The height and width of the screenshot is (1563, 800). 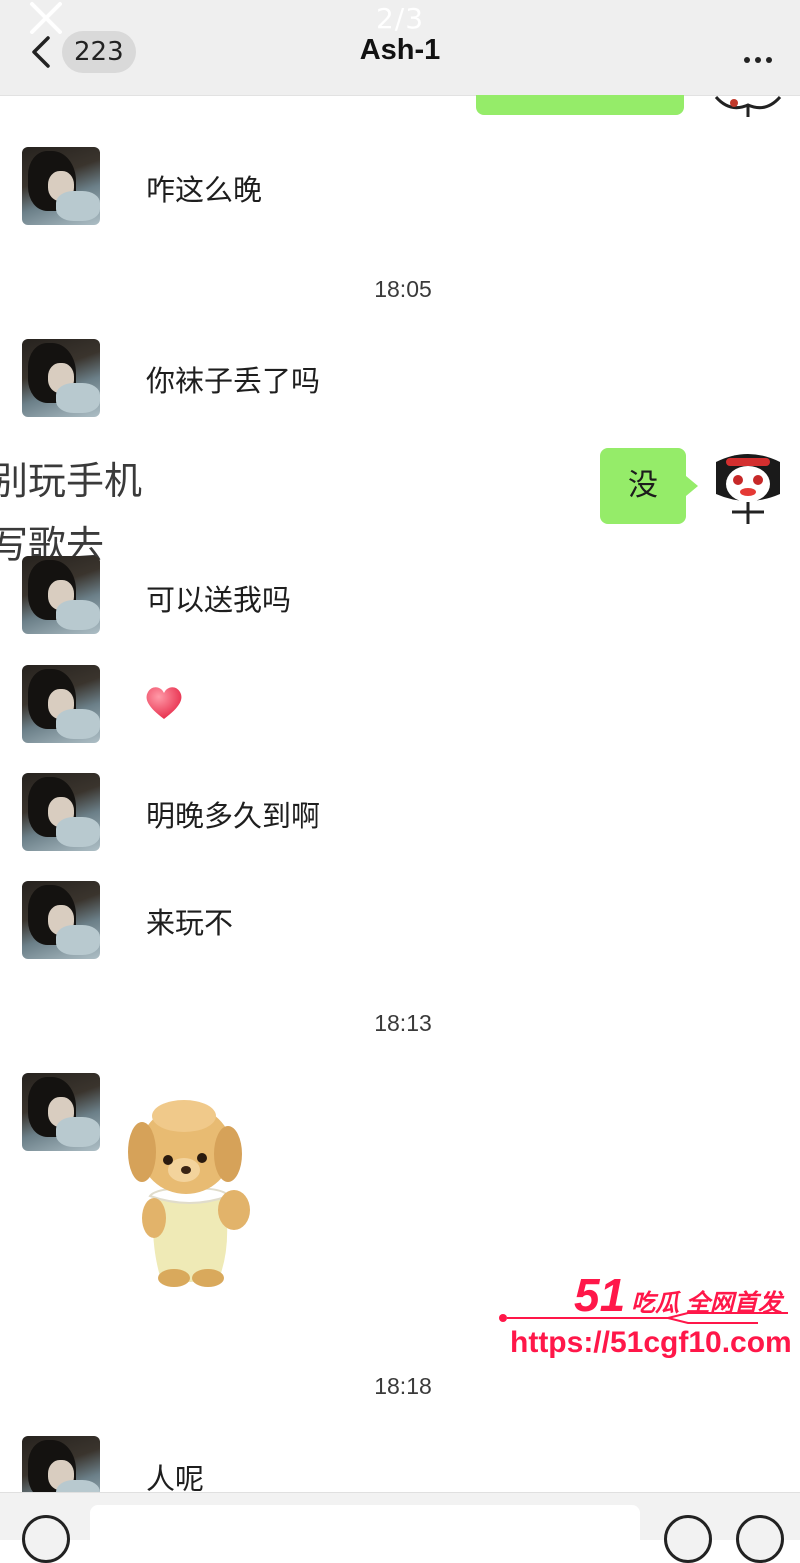 What do you see at coordinates (688, 1539) in the screenshot?
I see `emoji-icon` at bounding box center [688, 1539].